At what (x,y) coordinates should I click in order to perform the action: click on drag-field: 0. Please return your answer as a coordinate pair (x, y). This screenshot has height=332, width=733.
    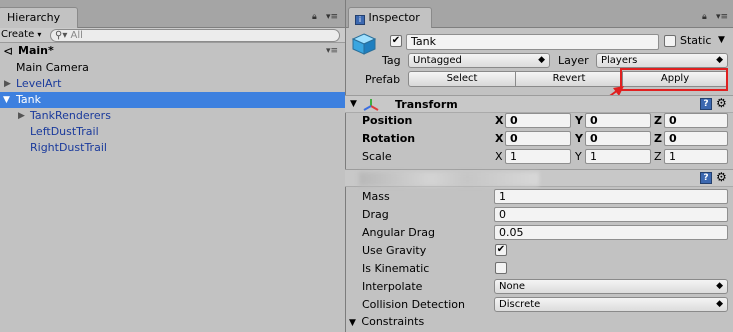
    Looking at the image, I should click on (611, 214).